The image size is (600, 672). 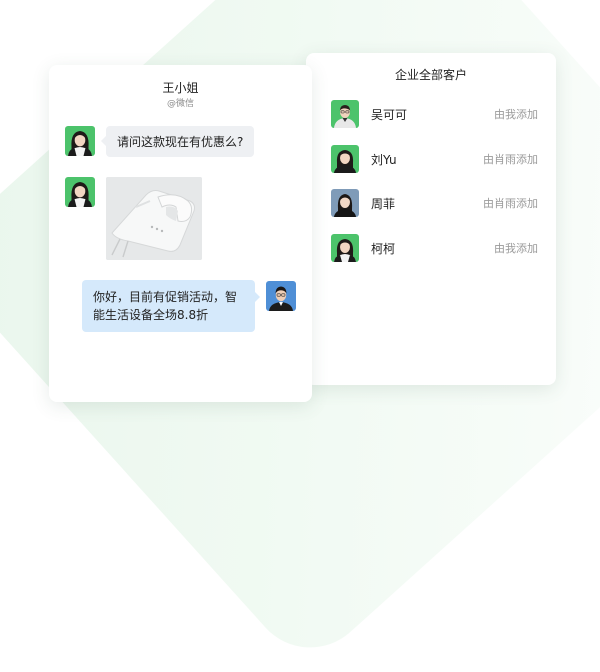 I want to click on customer-name: 周菲, so click(x=383, y=203).